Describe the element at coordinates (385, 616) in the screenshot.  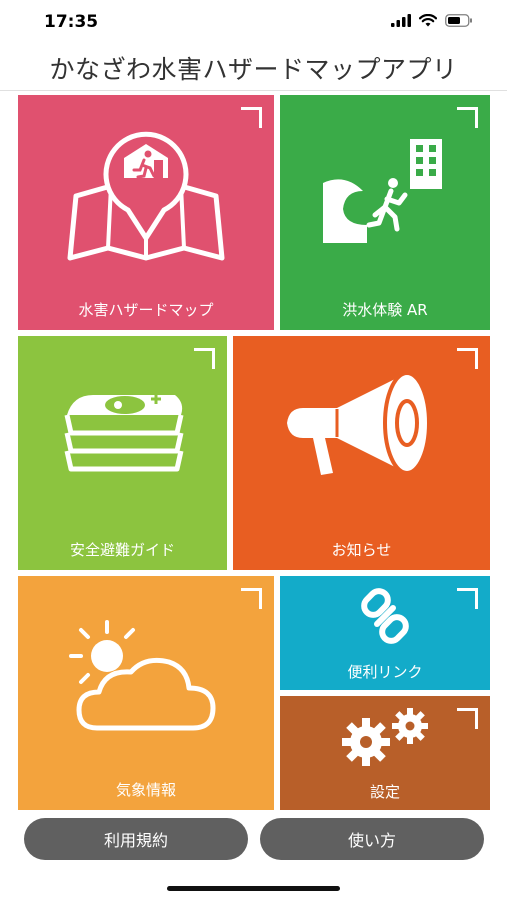
I see `link-chain-icon` at that location.